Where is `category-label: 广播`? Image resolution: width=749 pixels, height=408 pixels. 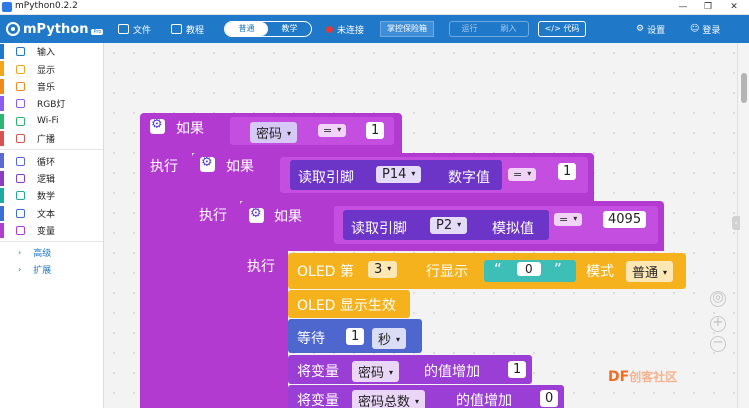 category-label: 广播 is located at coordinates (46, 140).